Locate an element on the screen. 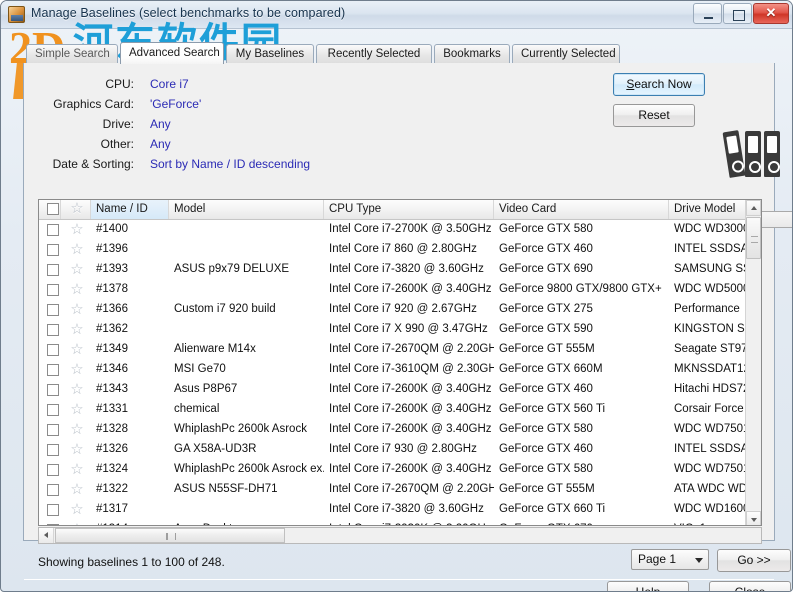  app-icon is located at coordinates (16, 14).